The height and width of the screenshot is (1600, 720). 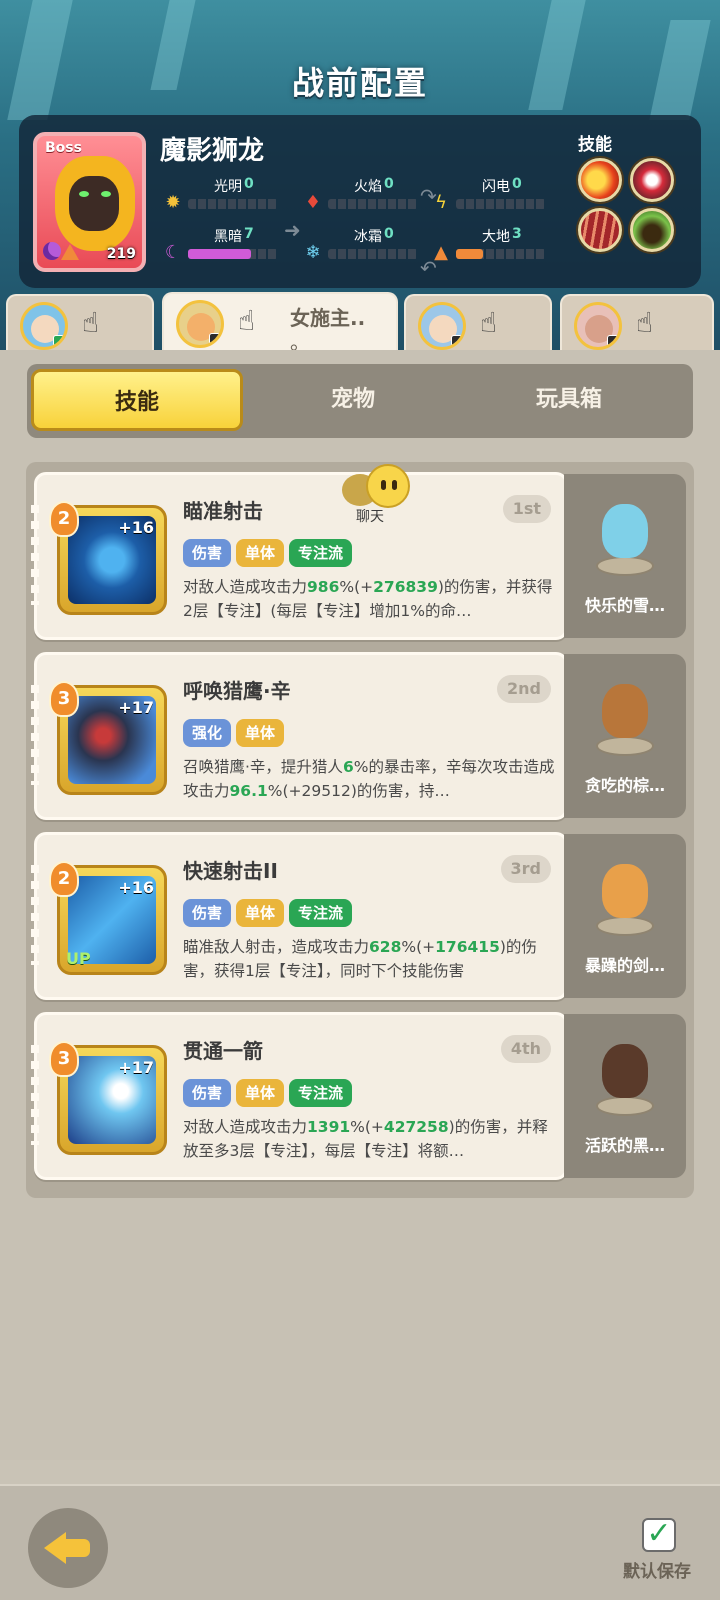 What do you see at coordinates (137, 400) in the screenshot?
I see `tab-skills: 技能` at bounding box center [137, 400].